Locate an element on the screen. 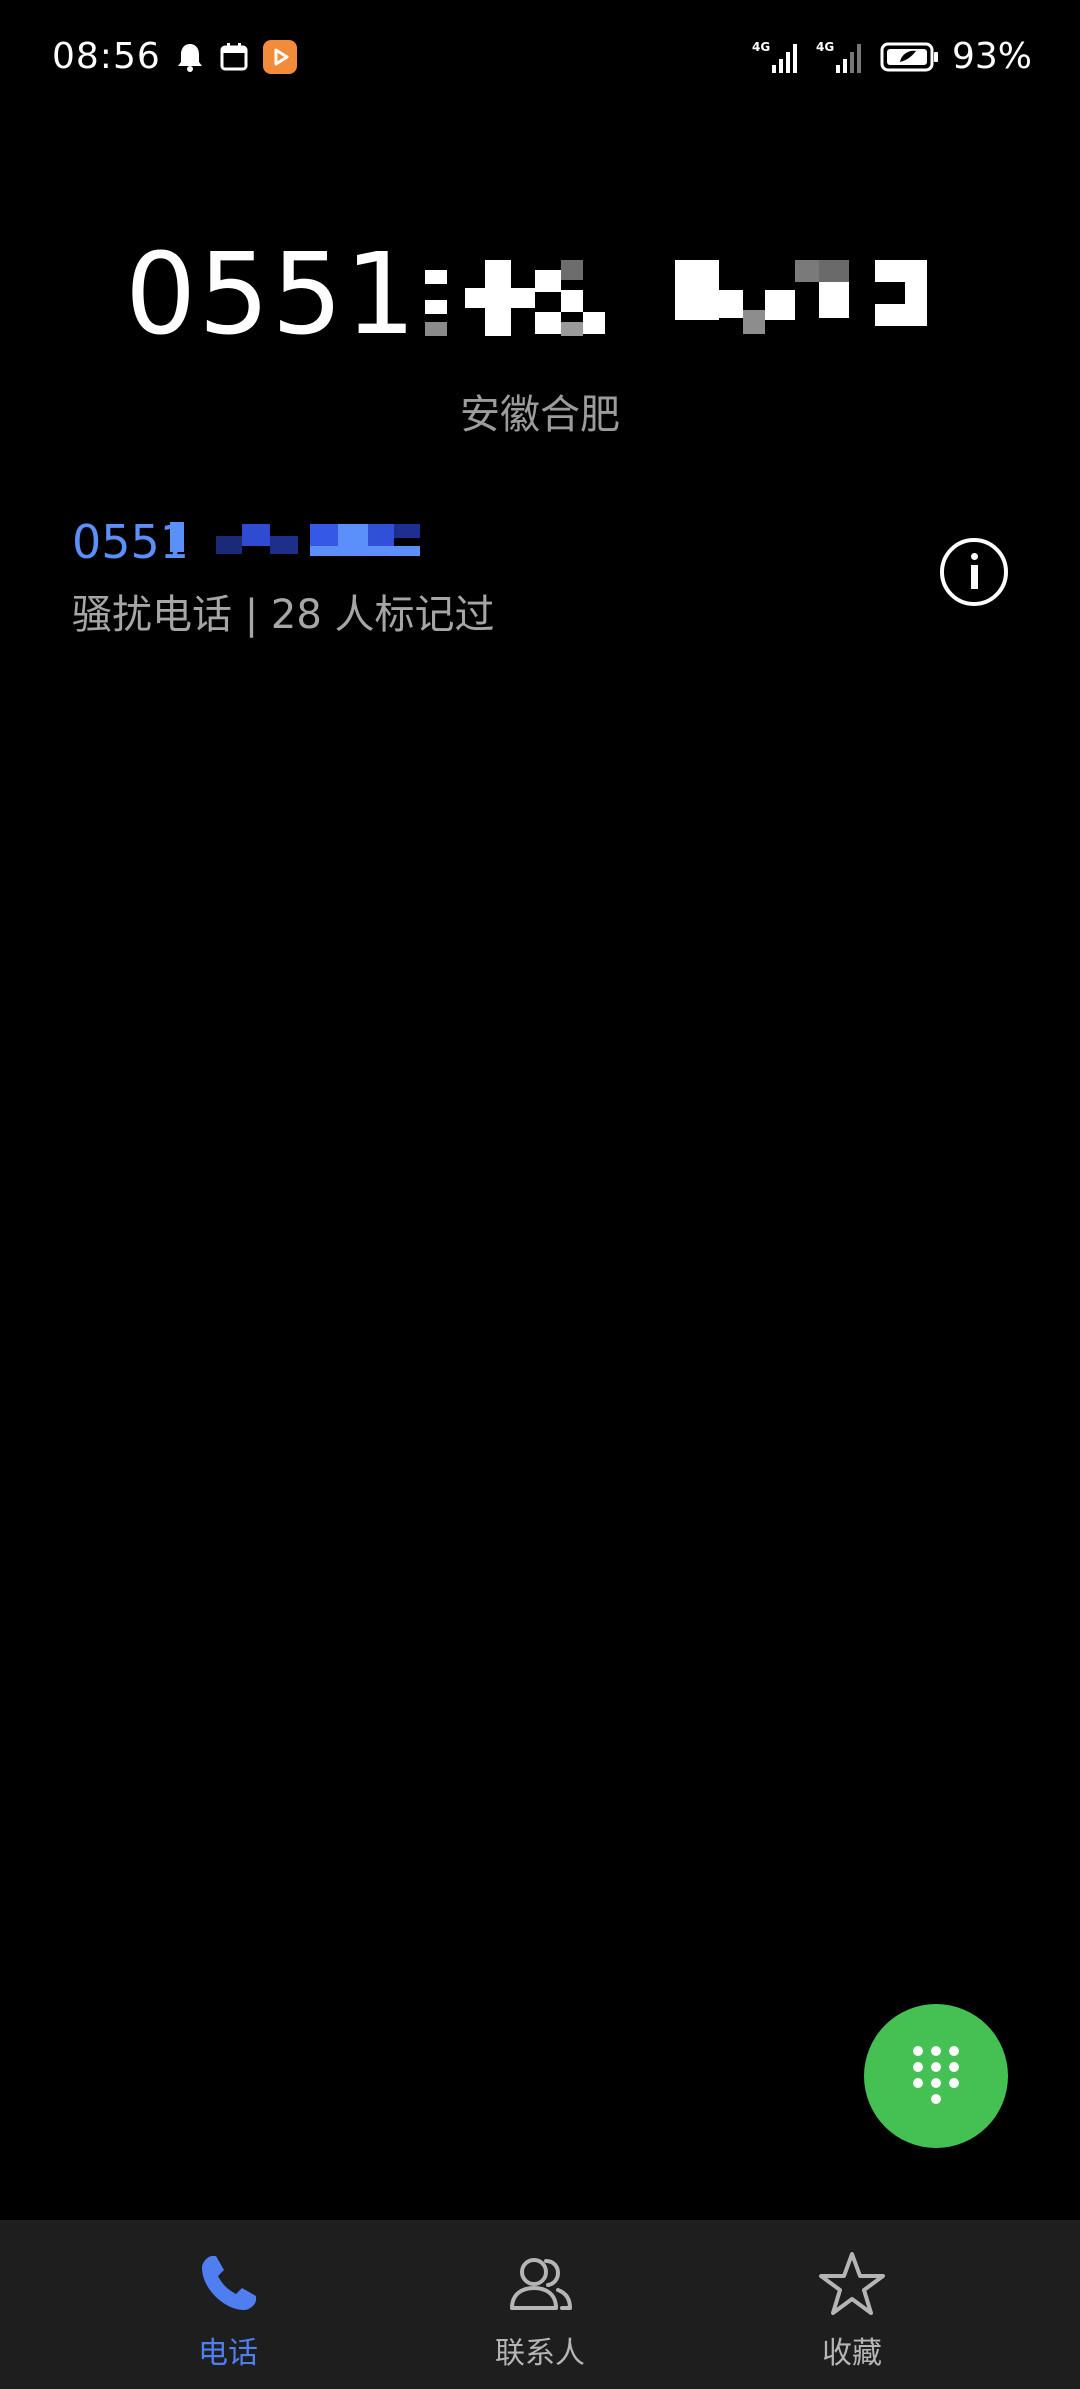 The width and height of the screenshot is (1080, 2389). app-badge-icon is located at coordinates (279, 56).